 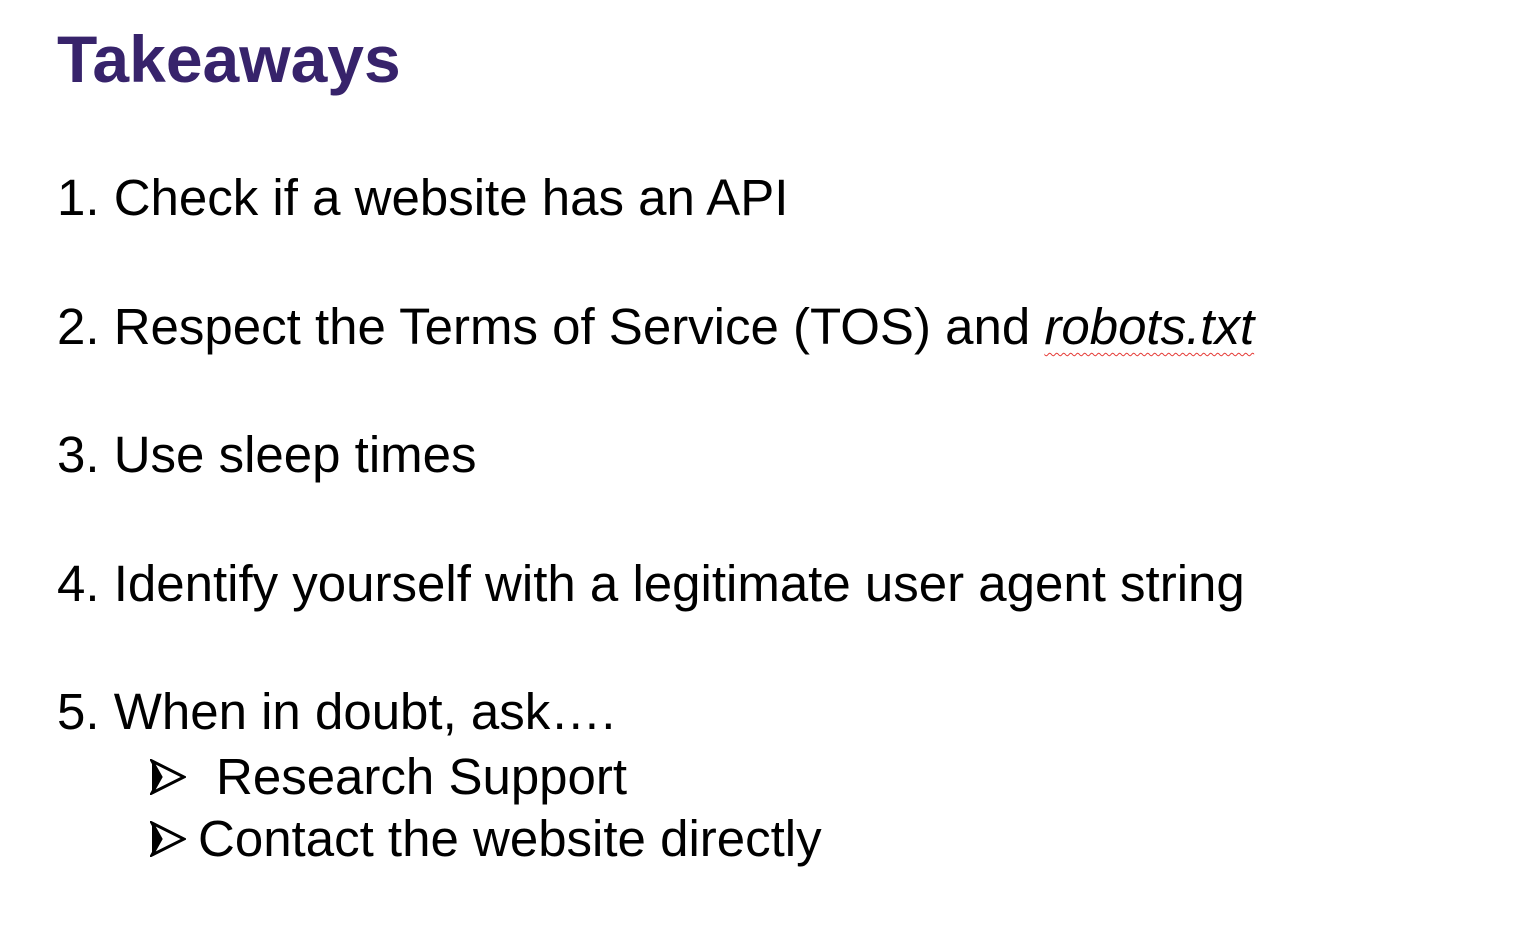 I want to click on list-item-5: 5. When in doubt, ask…., so click(x=336, y=712).